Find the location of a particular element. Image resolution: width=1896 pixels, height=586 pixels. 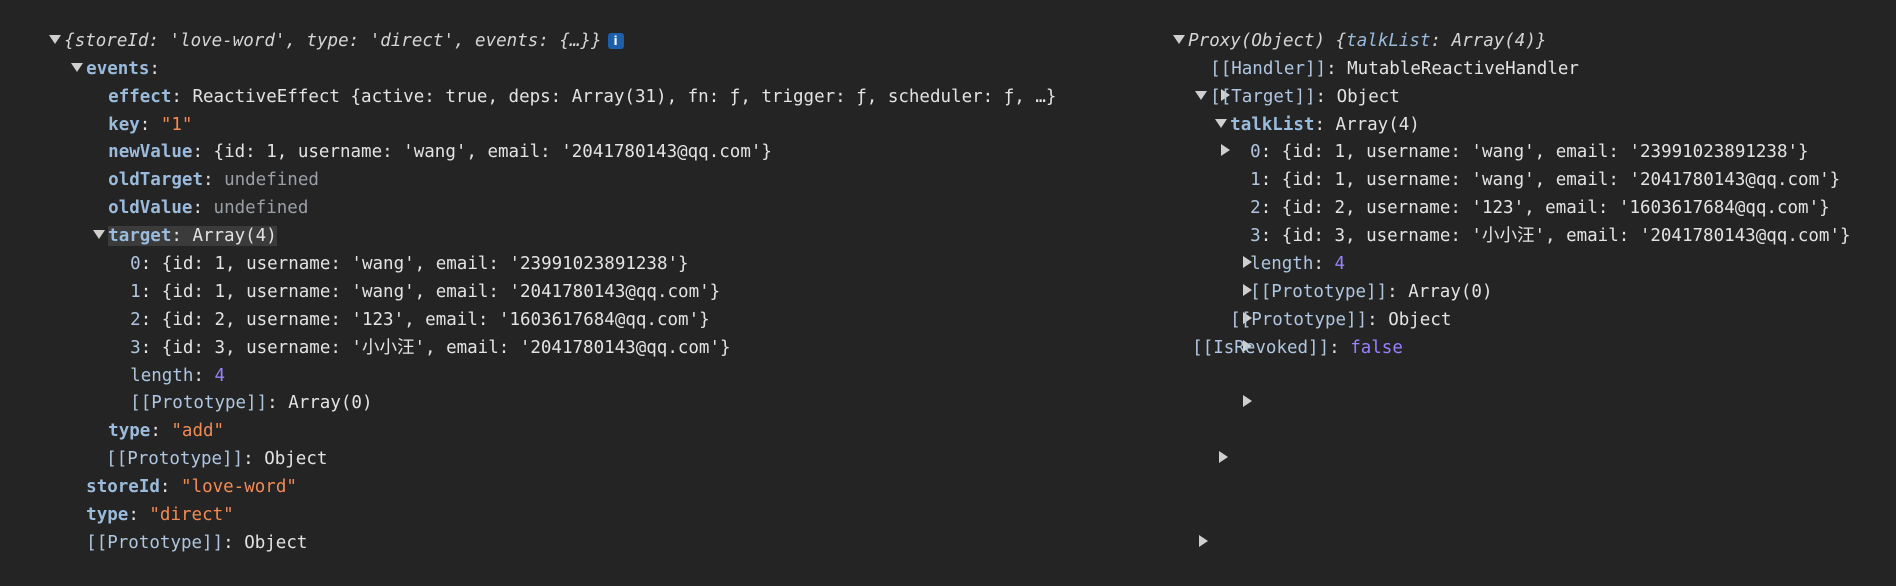

prototype-root-row: [[Prototype]]: Object is located at coordinates (604, 527).